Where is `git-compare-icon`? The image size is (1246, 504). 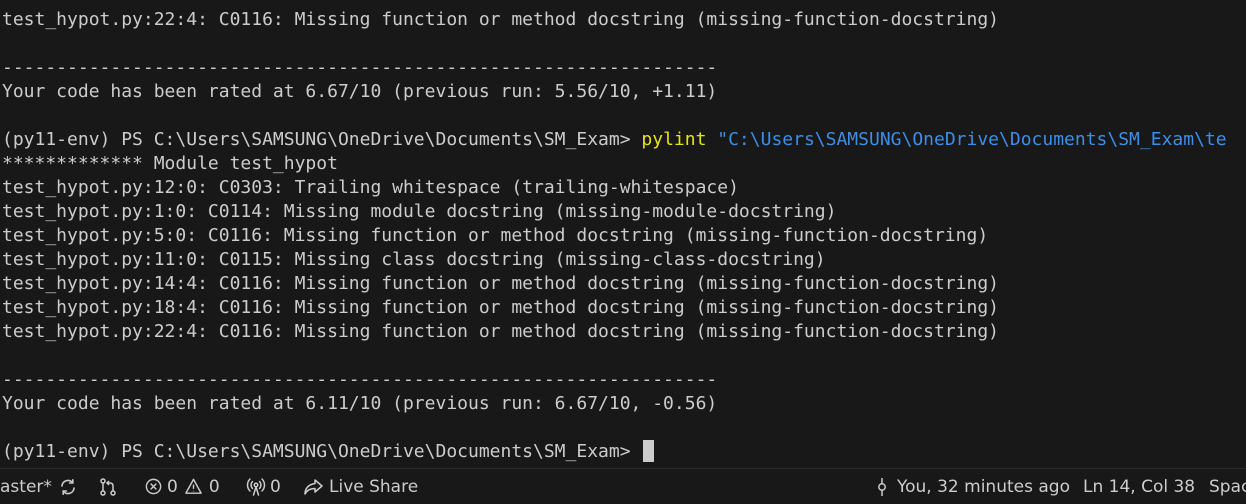
git-compare-icon is located at coordinates (108, 487).